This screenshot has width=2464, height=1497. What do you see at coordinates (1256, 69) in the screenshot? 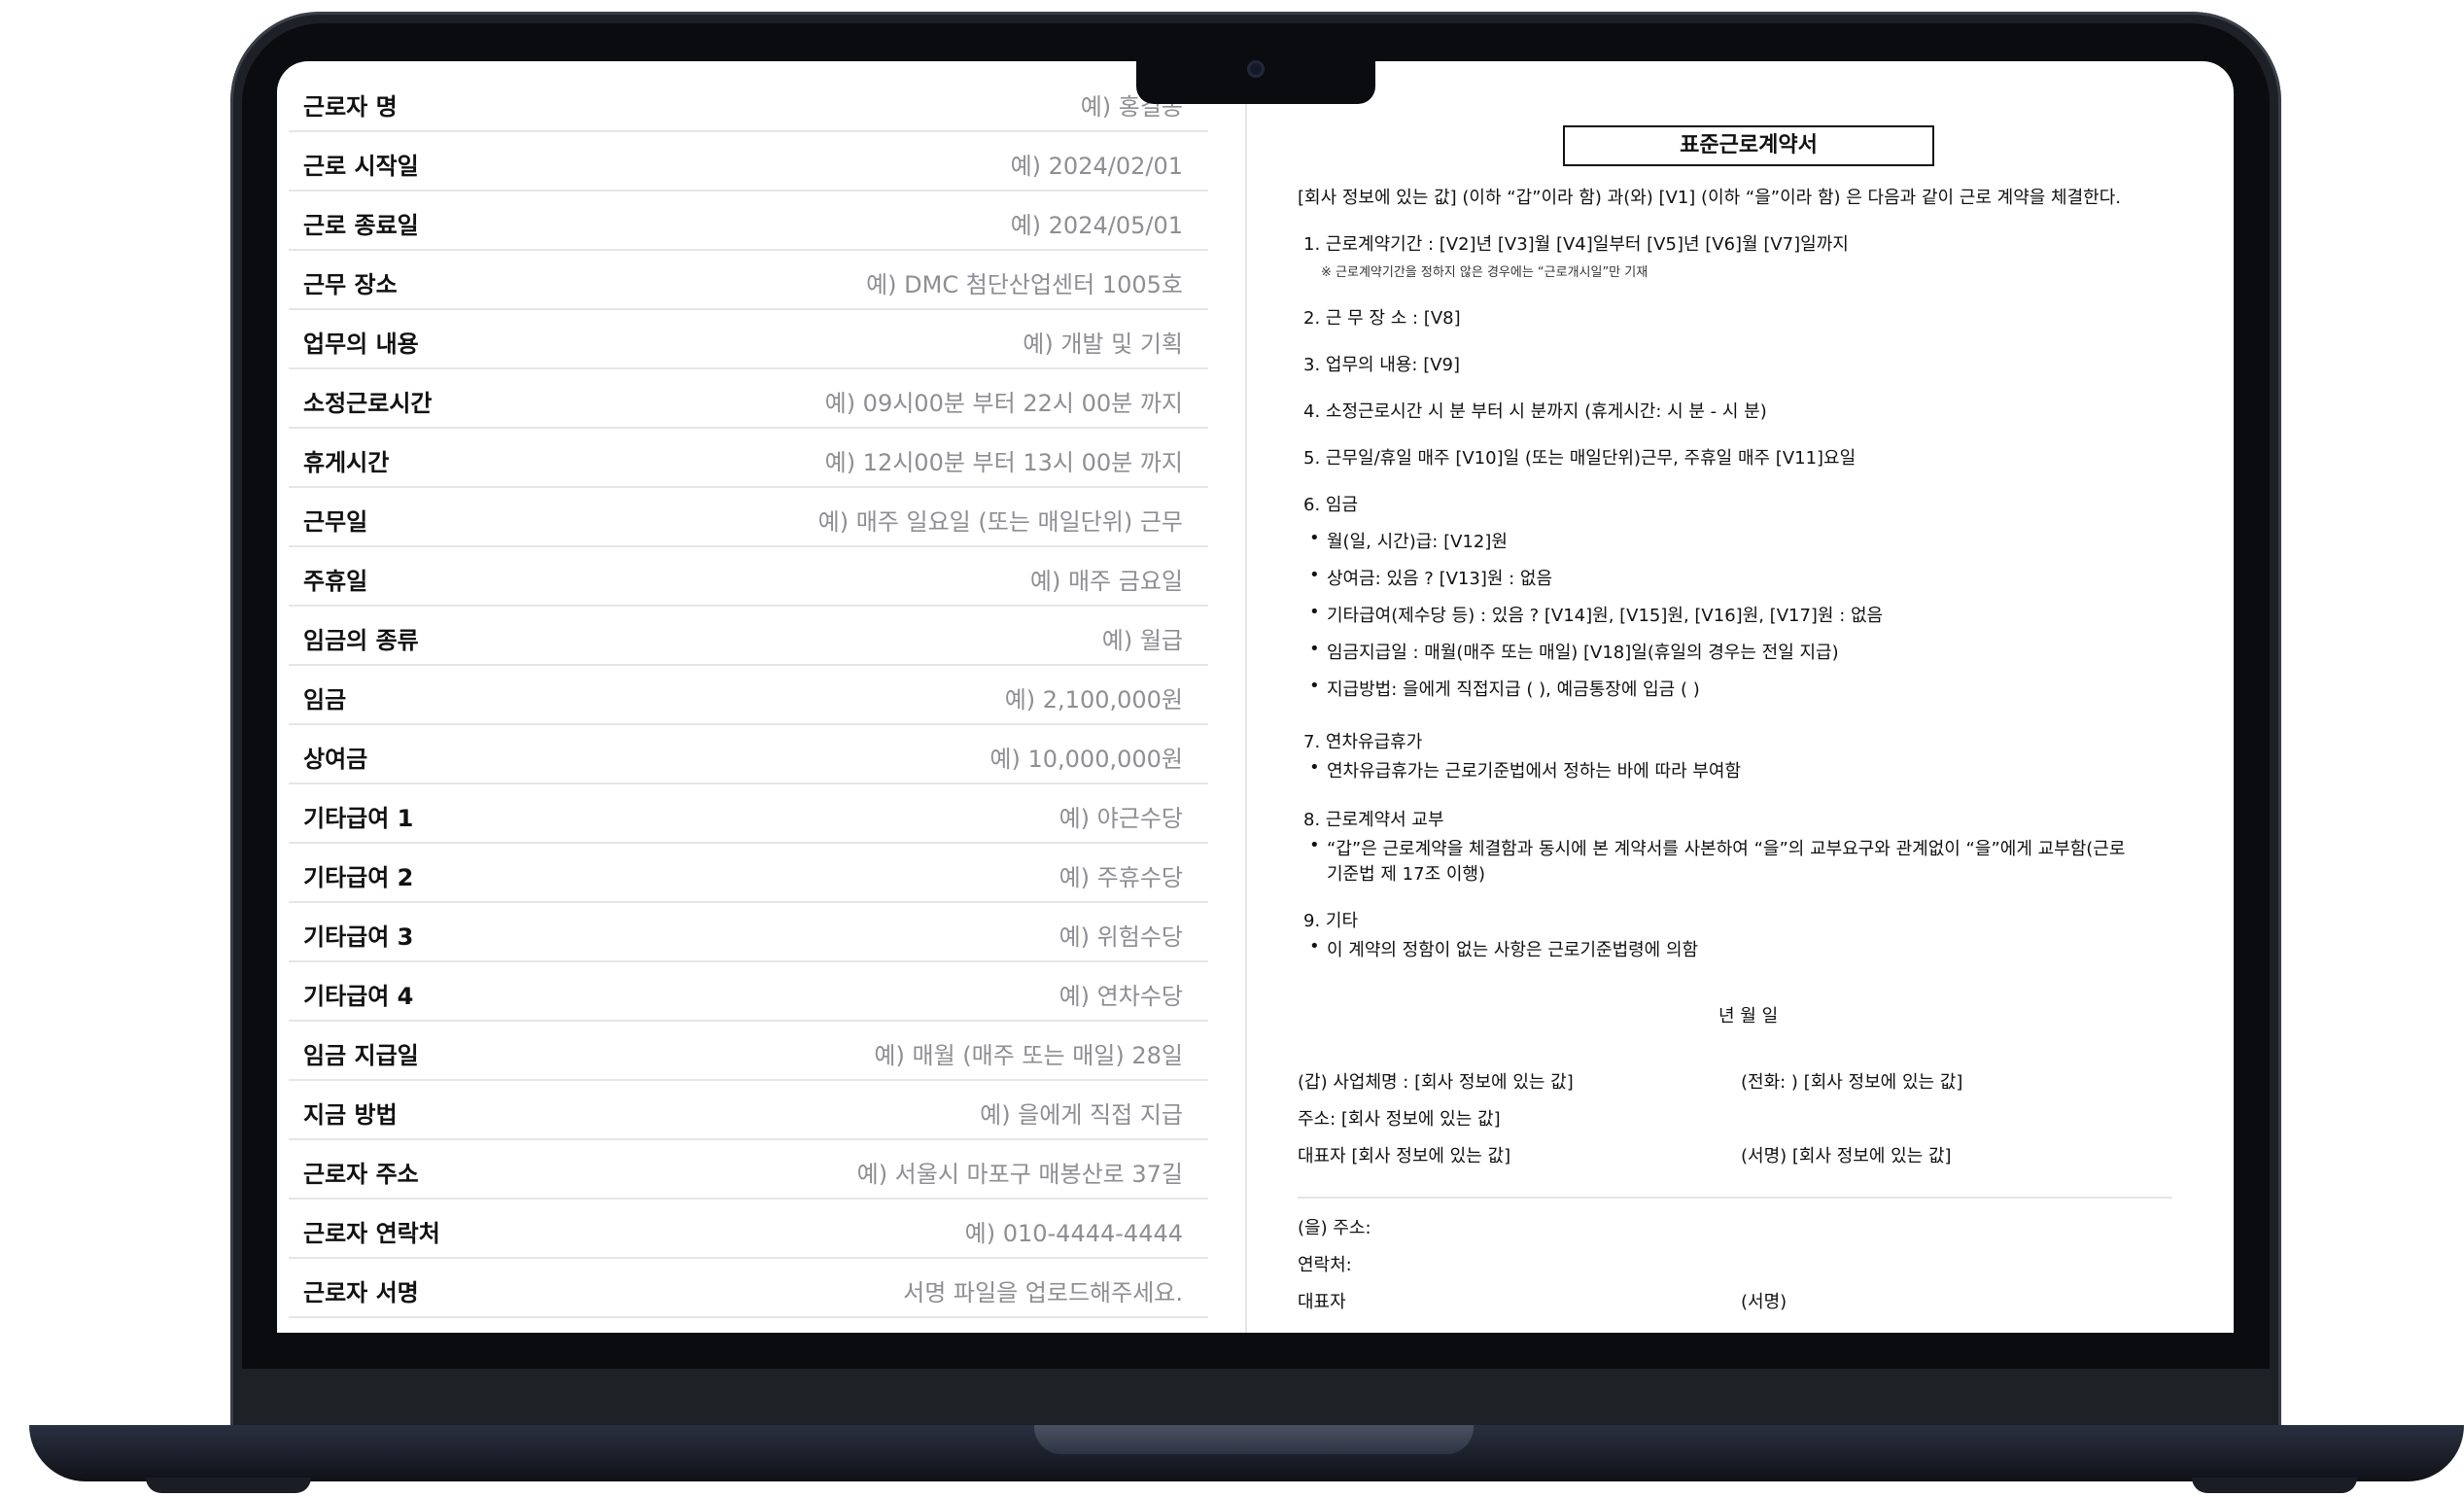
I see `camera-icon` at bounding box center [1256, 69].